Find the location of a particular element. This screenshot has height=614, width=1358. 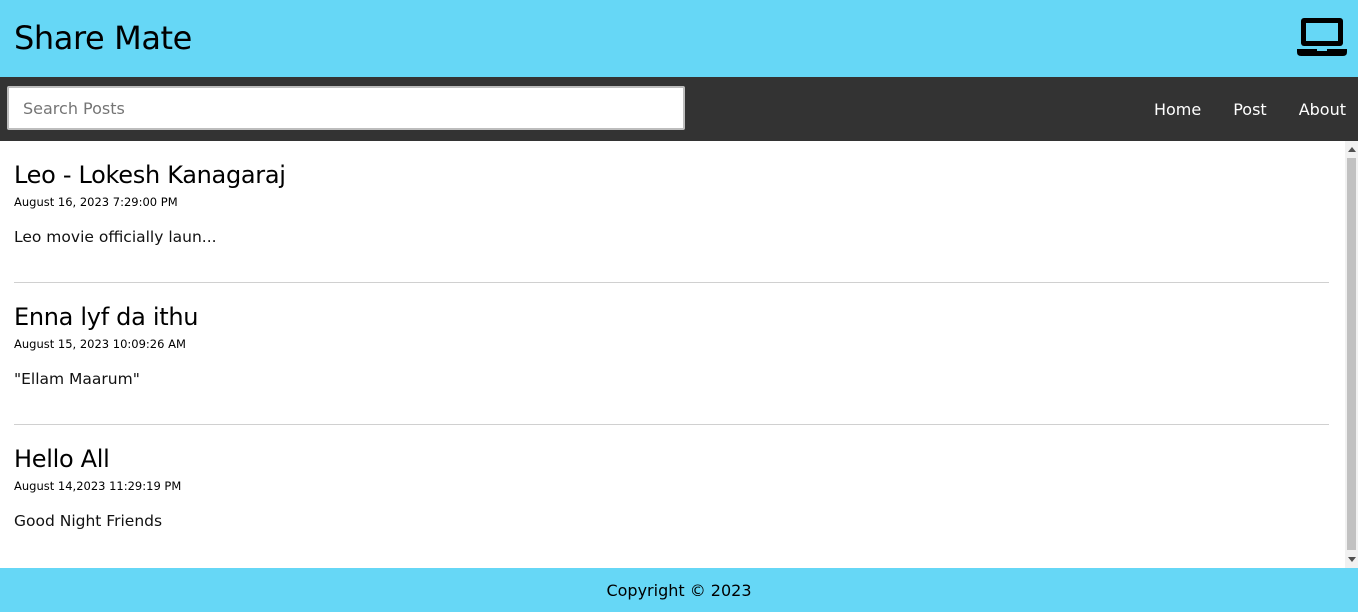

post-title: Leo - Lokesh Kanagaraj is located at coordinates (671, 175).